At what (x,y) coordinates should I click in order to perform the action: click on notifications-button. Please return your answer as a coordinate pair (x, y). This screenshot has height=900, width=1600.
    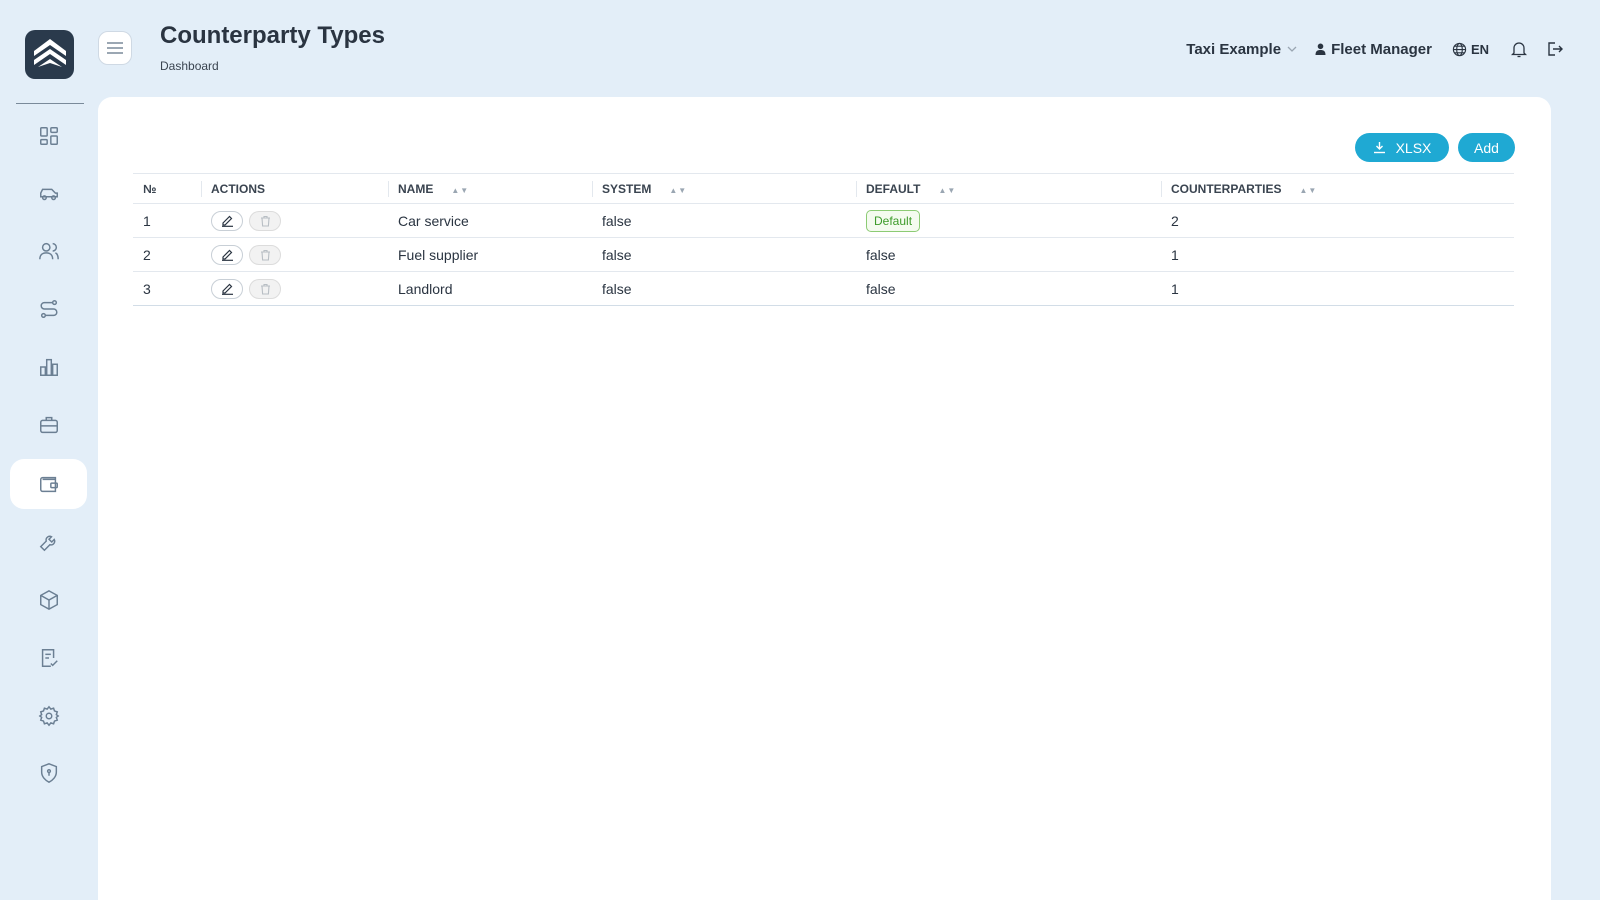
    Looking at the image, I should click on (1519, 49).